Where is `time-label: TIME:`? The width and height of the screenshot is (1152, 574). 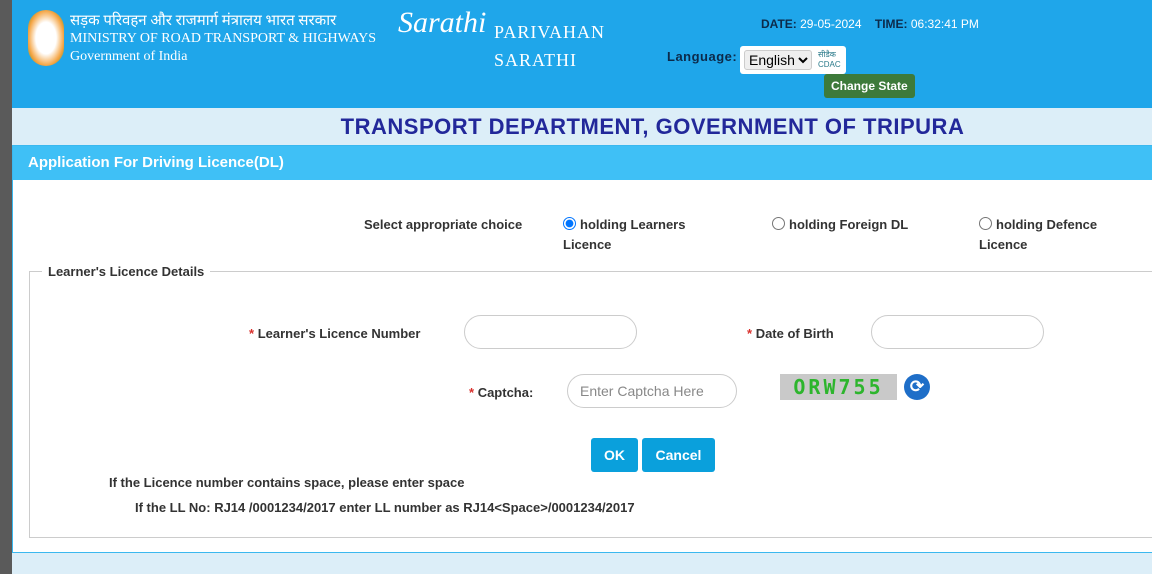 time-label: TIME: is located at coordinates (891, 24).